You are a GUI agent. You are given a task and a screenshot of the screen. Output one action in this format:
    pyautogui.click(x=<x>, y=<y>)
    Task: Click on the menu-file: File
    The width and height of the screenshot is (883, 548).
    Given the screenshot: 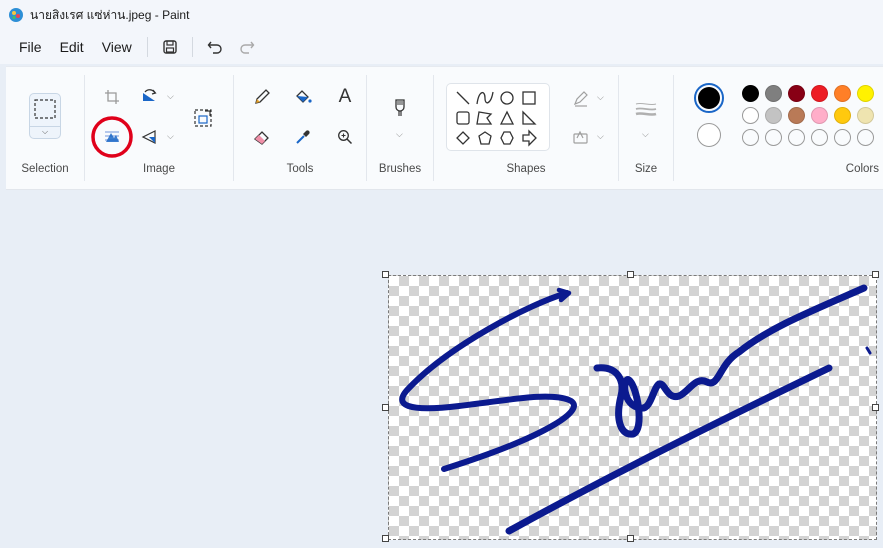 What is the action you would take?
    pyautogui.click(x=30, y=47)
    